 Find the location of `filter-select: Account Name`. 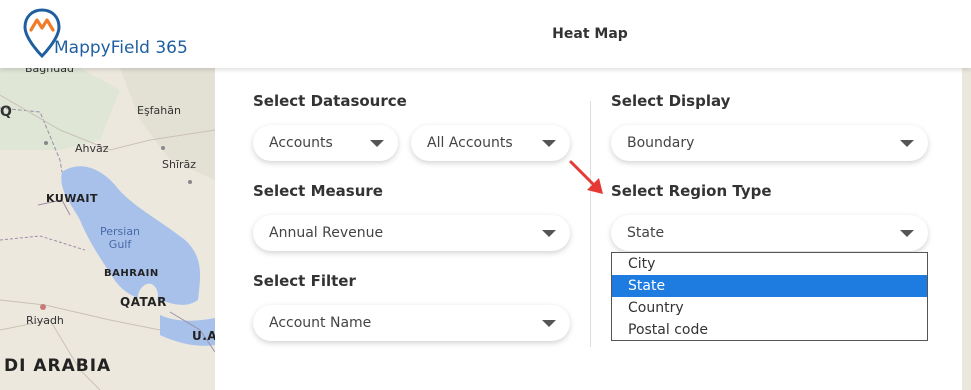

filter-select: Account Name is located at coordinates (411, 323).